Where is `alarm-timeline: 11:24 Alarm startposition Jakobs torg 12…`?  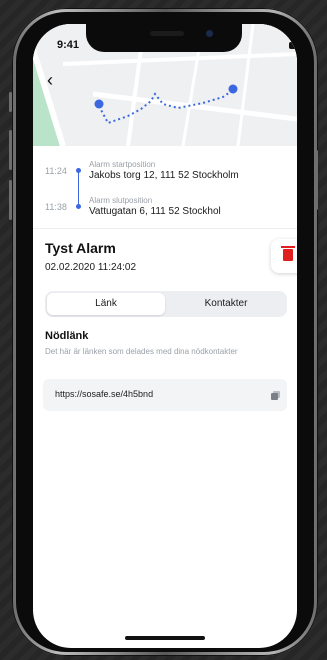 alarm-timeline: 11:24 Alarm startposition Jakobs torg 12… is located at coordinates (165, 191).